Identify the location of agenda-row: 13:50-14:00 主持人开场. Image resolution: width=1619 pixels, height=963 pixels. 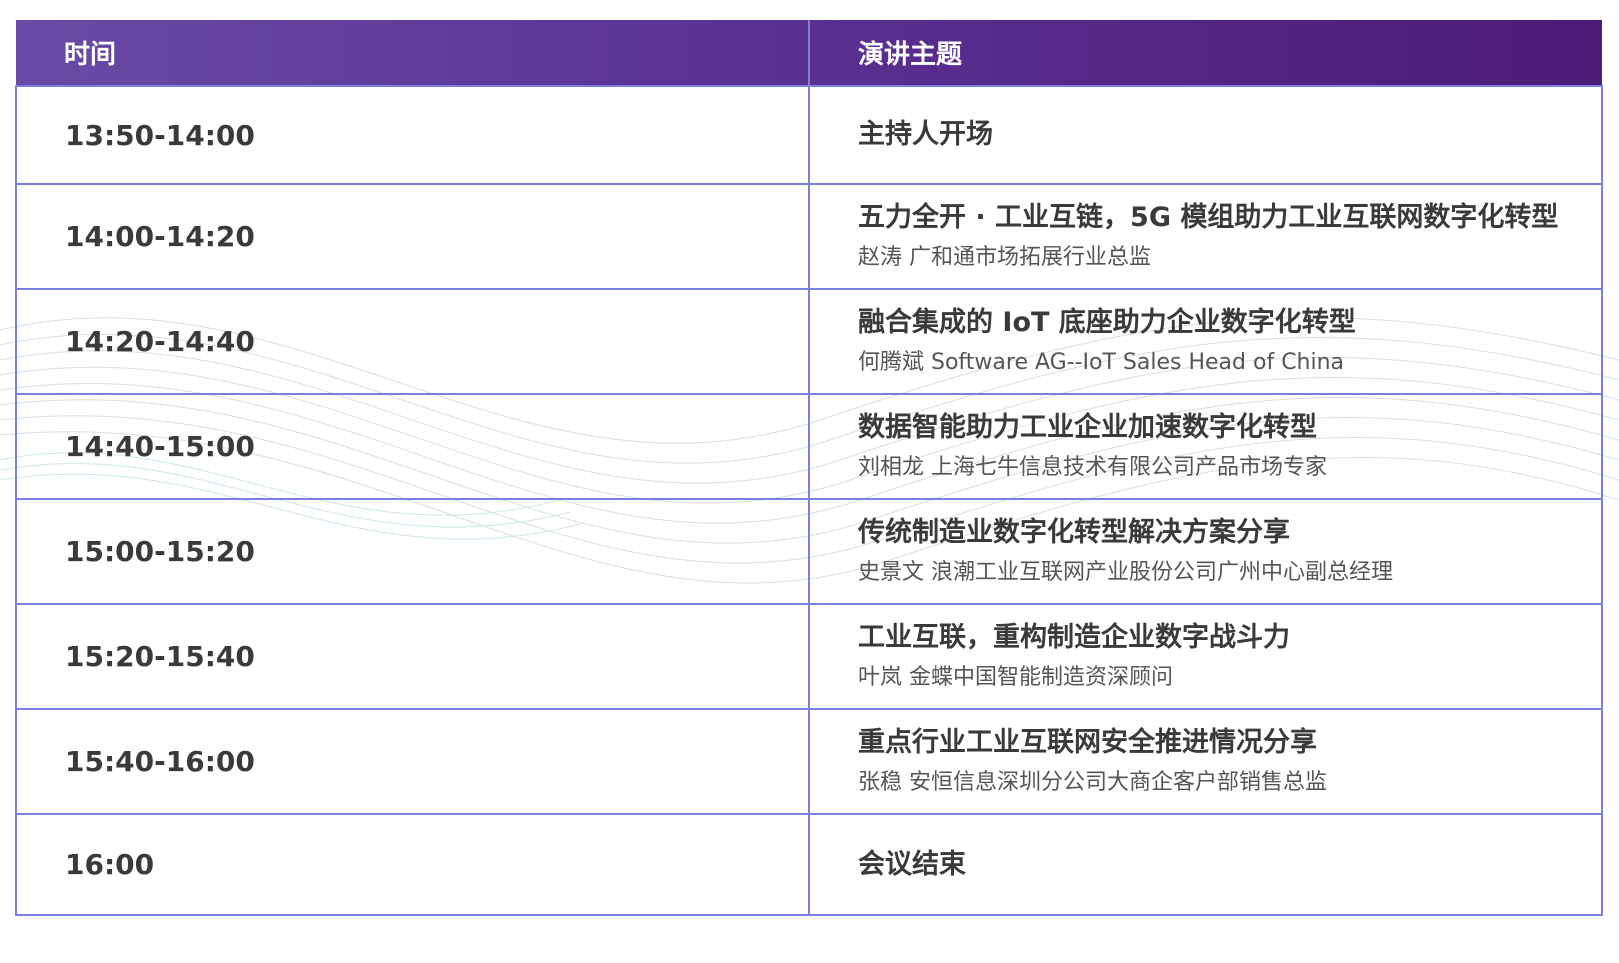
(809, 135).